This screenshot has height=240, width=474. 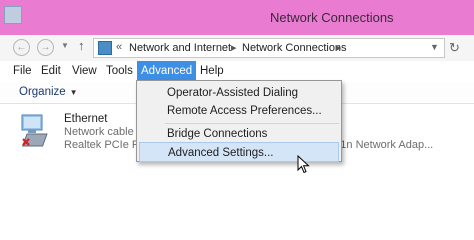 I want to click on mouse-pointer-icon, so click(x=304, y=164).